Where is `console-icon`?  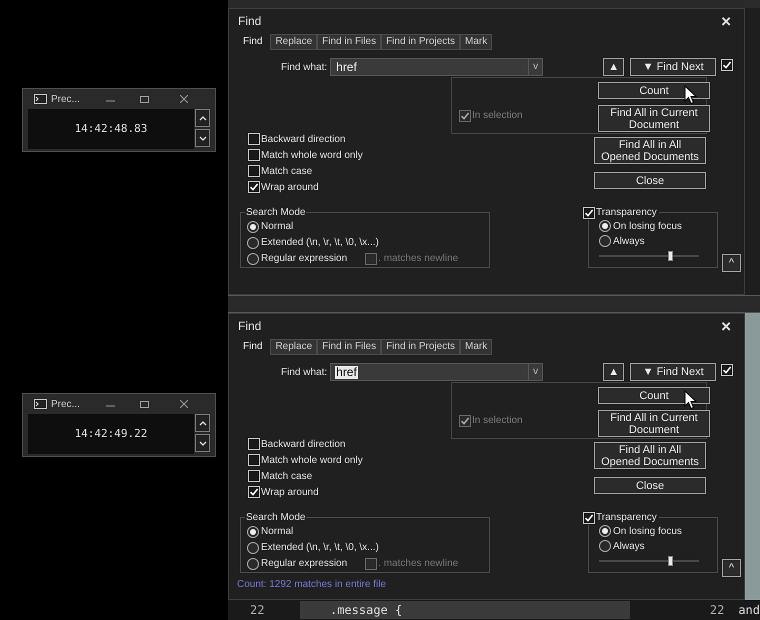
console-icon is located at coordinates (40, 99).